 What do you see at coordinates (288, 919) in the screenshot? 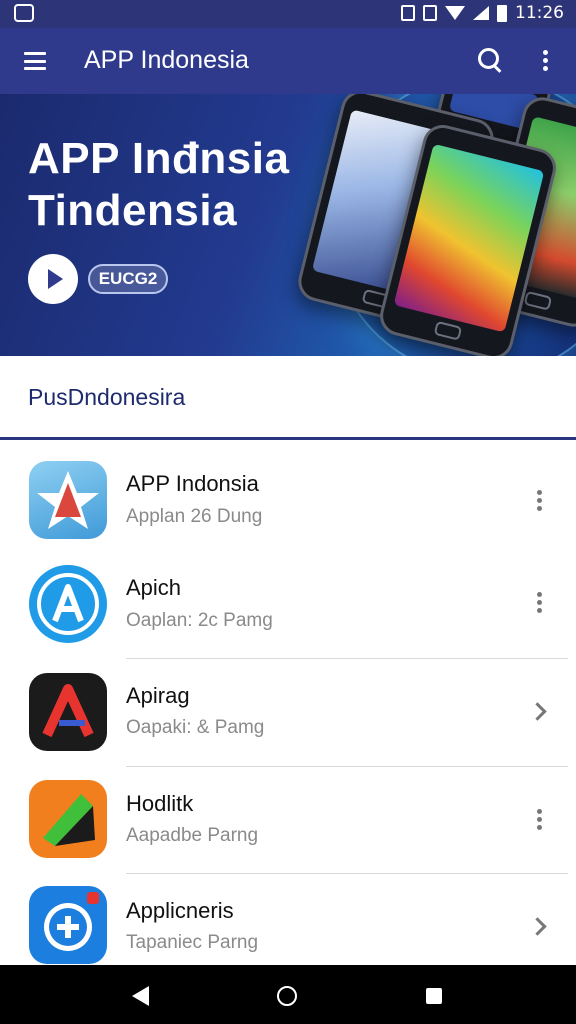
I see `list-item: Applicneris Tapaniec Parng` at bounding box center [288, 919].